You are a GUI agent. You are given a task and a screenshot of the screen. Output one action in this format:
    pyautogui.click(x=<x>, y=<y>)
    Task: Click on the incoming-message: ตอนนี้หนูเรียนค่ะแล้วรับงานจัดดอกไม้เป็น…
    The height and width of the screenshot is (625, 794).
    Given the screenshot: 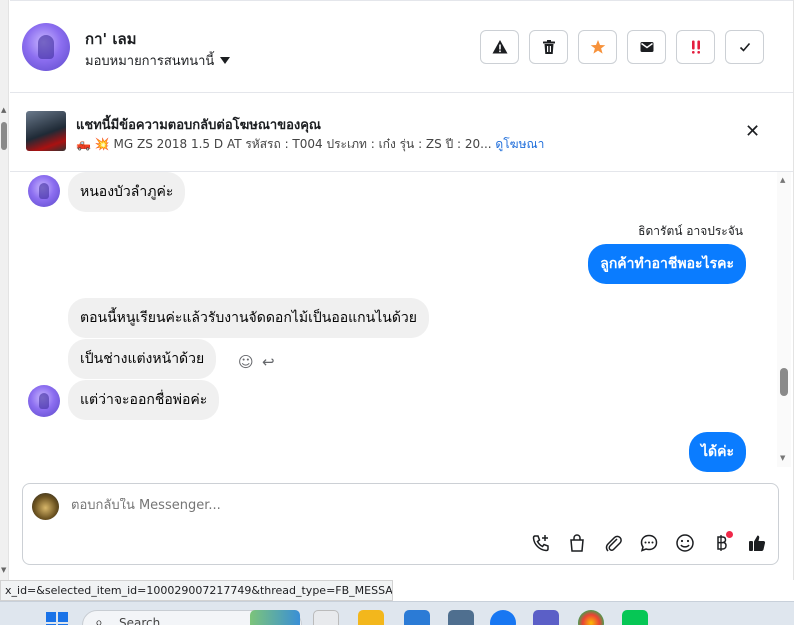 What is the action you would take?
    pyautogui.click(x=248, y=318)
    